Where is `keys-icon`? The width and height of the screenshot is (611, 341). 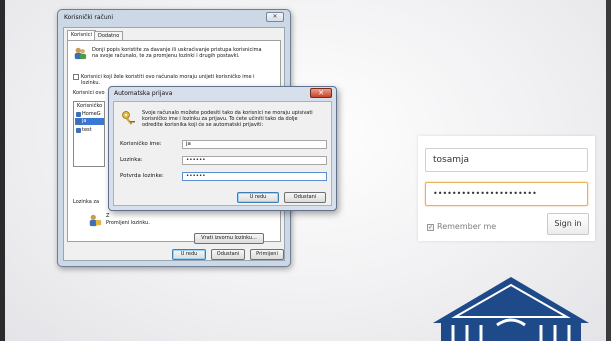 keys-icon is located at coordinates (128, 118).